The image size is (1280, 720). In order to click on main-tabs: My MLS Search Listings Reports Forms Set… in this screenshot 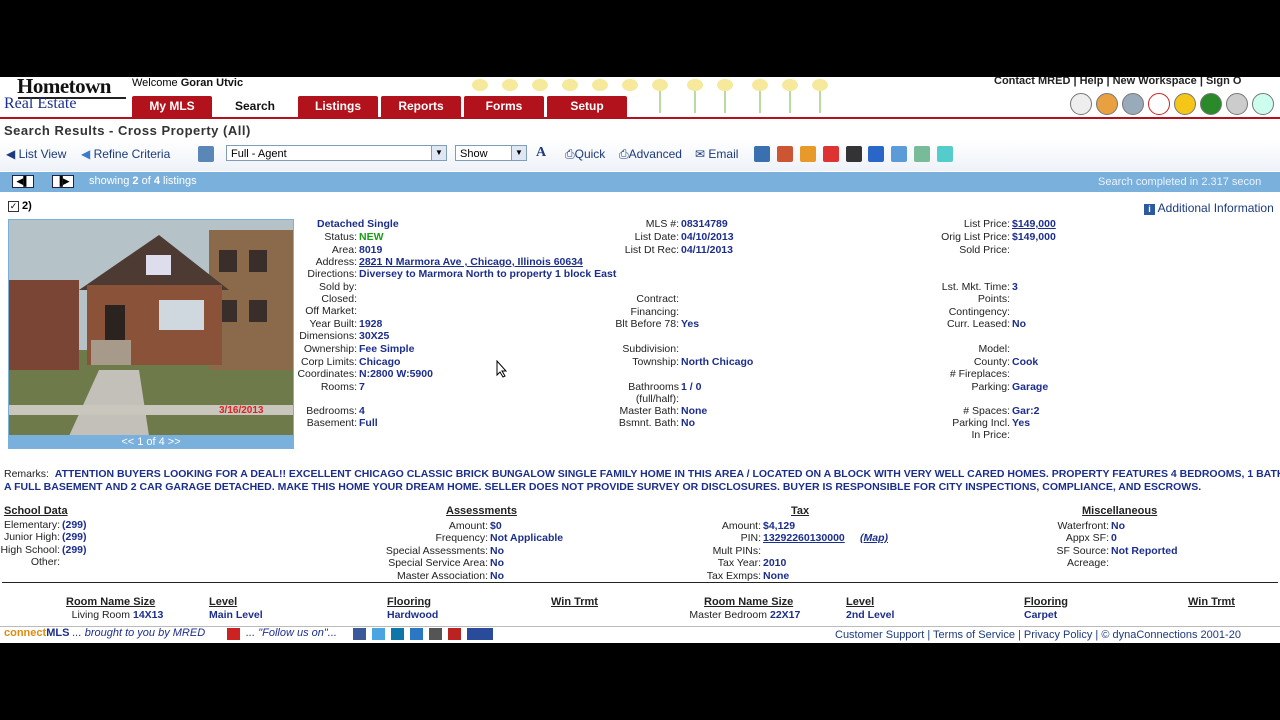, I will do `click(379, 106)`.